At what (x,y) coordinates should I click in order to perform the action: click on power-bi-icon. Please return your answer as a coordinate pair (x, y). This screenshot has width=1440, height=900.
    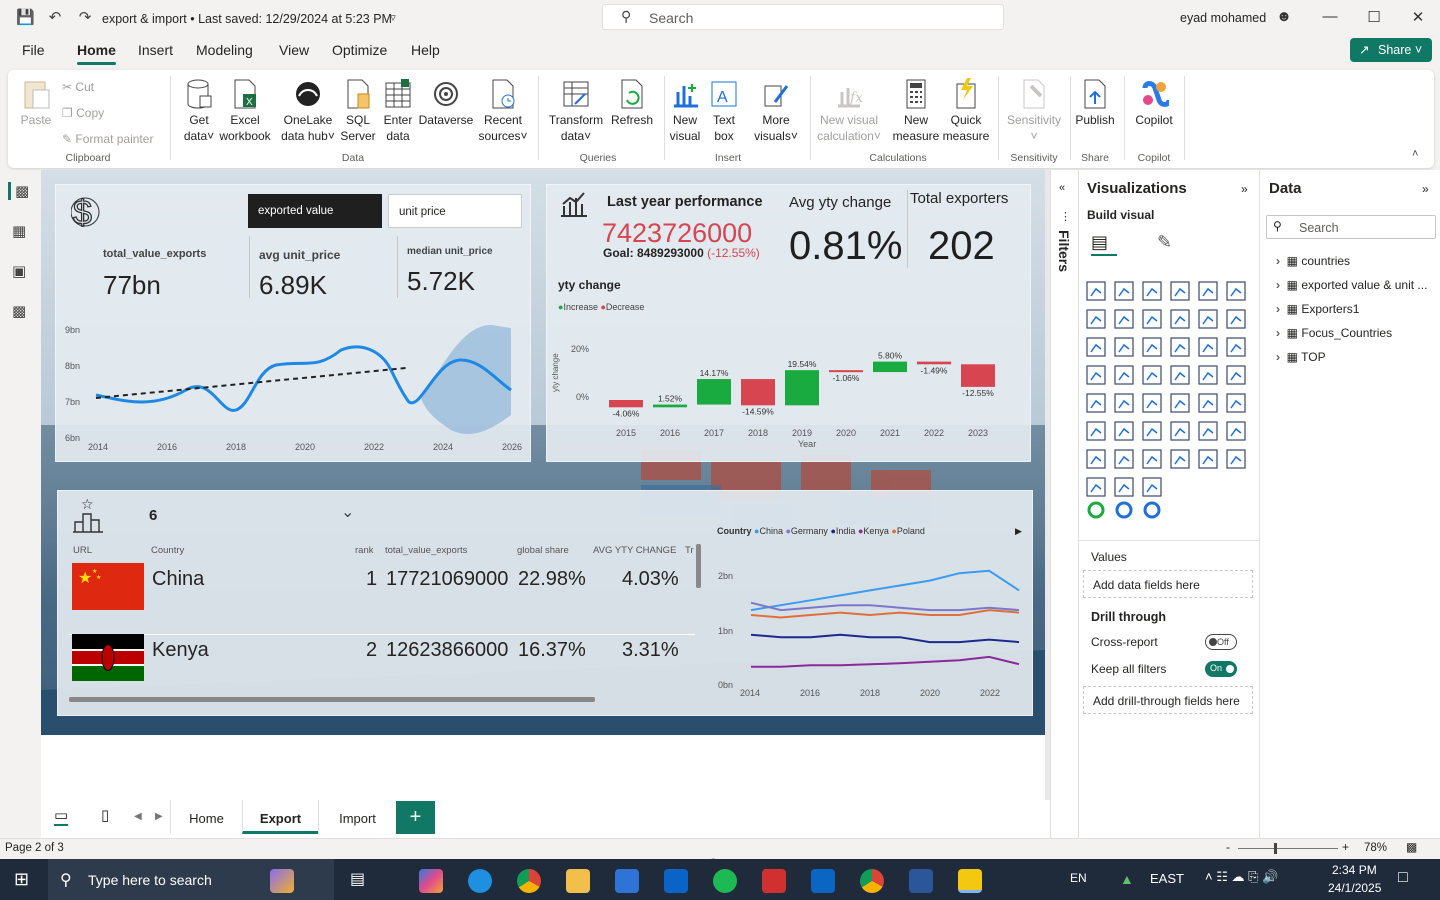
    Looking at the image, I should click on (970, 881).